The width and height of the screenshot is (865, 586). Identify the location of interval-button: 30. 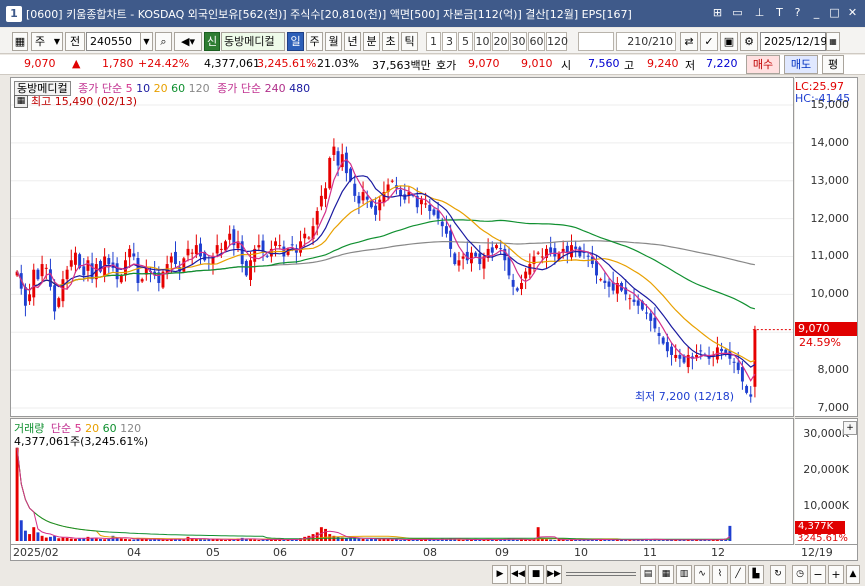
(518, 41).